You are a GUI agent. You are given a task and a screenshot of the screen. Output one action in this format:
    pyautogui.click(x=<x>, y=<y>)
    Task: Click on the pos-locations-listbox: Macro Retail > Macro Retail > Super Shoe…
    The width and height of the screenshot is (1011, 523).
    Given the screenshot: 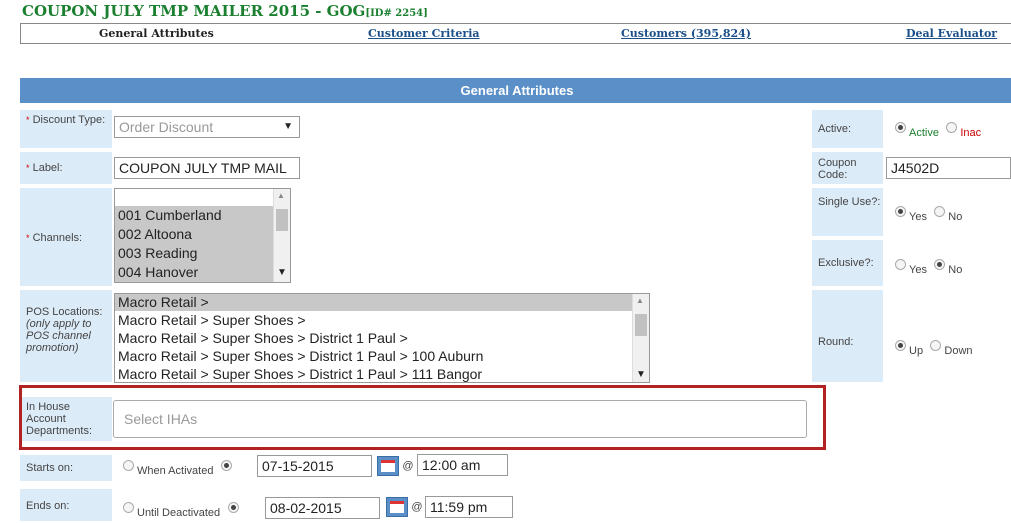 What is the action you would take?
    pyautogui.click(x=382, y=338)
    